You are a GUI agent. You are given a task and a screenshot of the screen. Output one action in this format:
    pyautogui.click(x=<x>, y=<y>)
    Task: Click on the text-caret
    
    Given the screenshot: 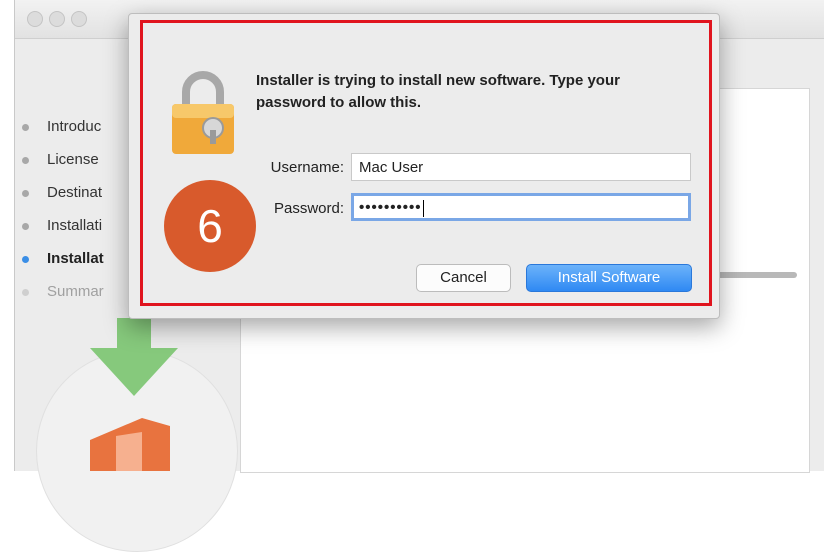 What is the action you would take?
    pyautogui.click(x=423, y=208)
    